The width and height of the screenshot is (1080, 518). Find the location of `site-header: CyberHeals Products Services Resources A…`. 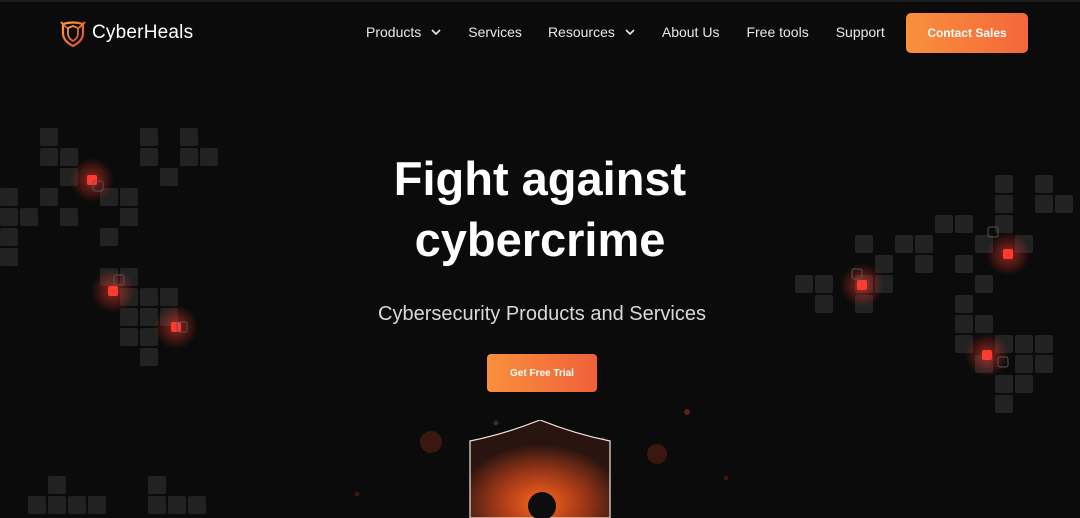

site-header: CyberHeals Products Services Resources A… is located at coordinates (540, 34).